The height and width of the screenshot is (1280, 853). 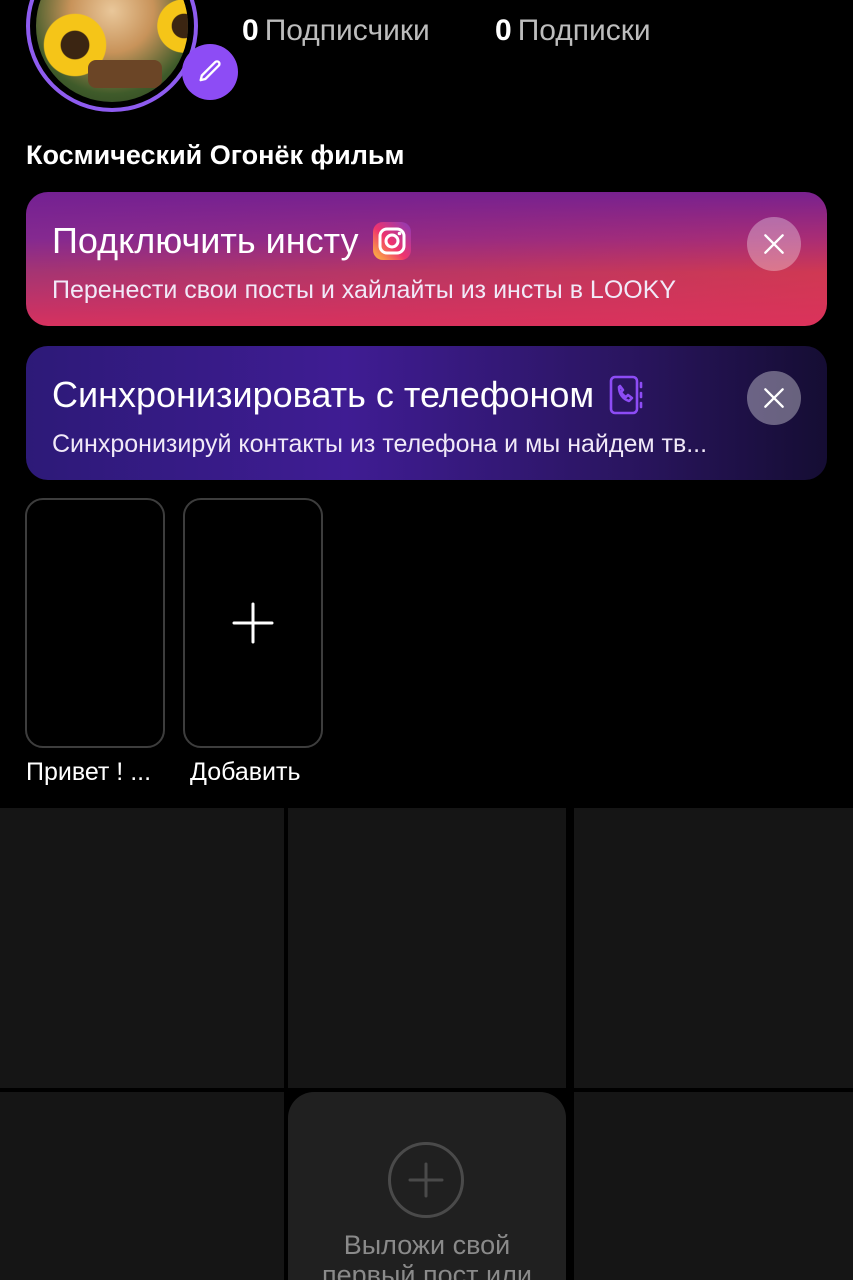 I want to click on following-count: 0, so click(x=503, y=30).